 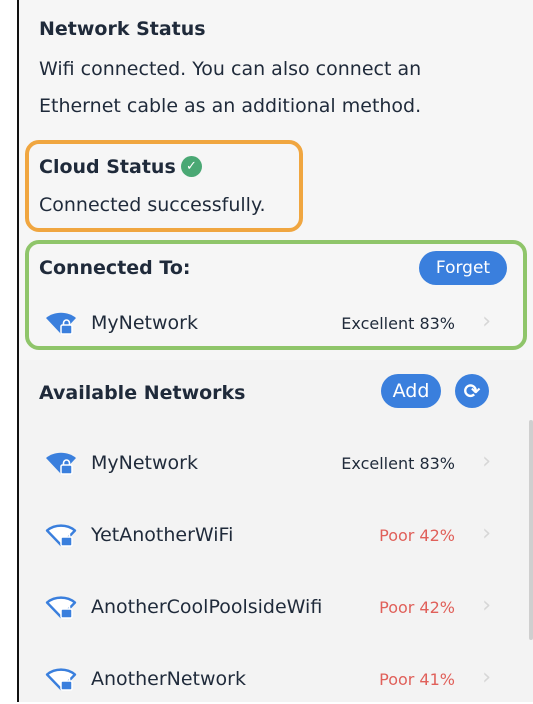 I want to click on network-status-line2: Ethernet cable as an additional method., so click(x=230, y=106).